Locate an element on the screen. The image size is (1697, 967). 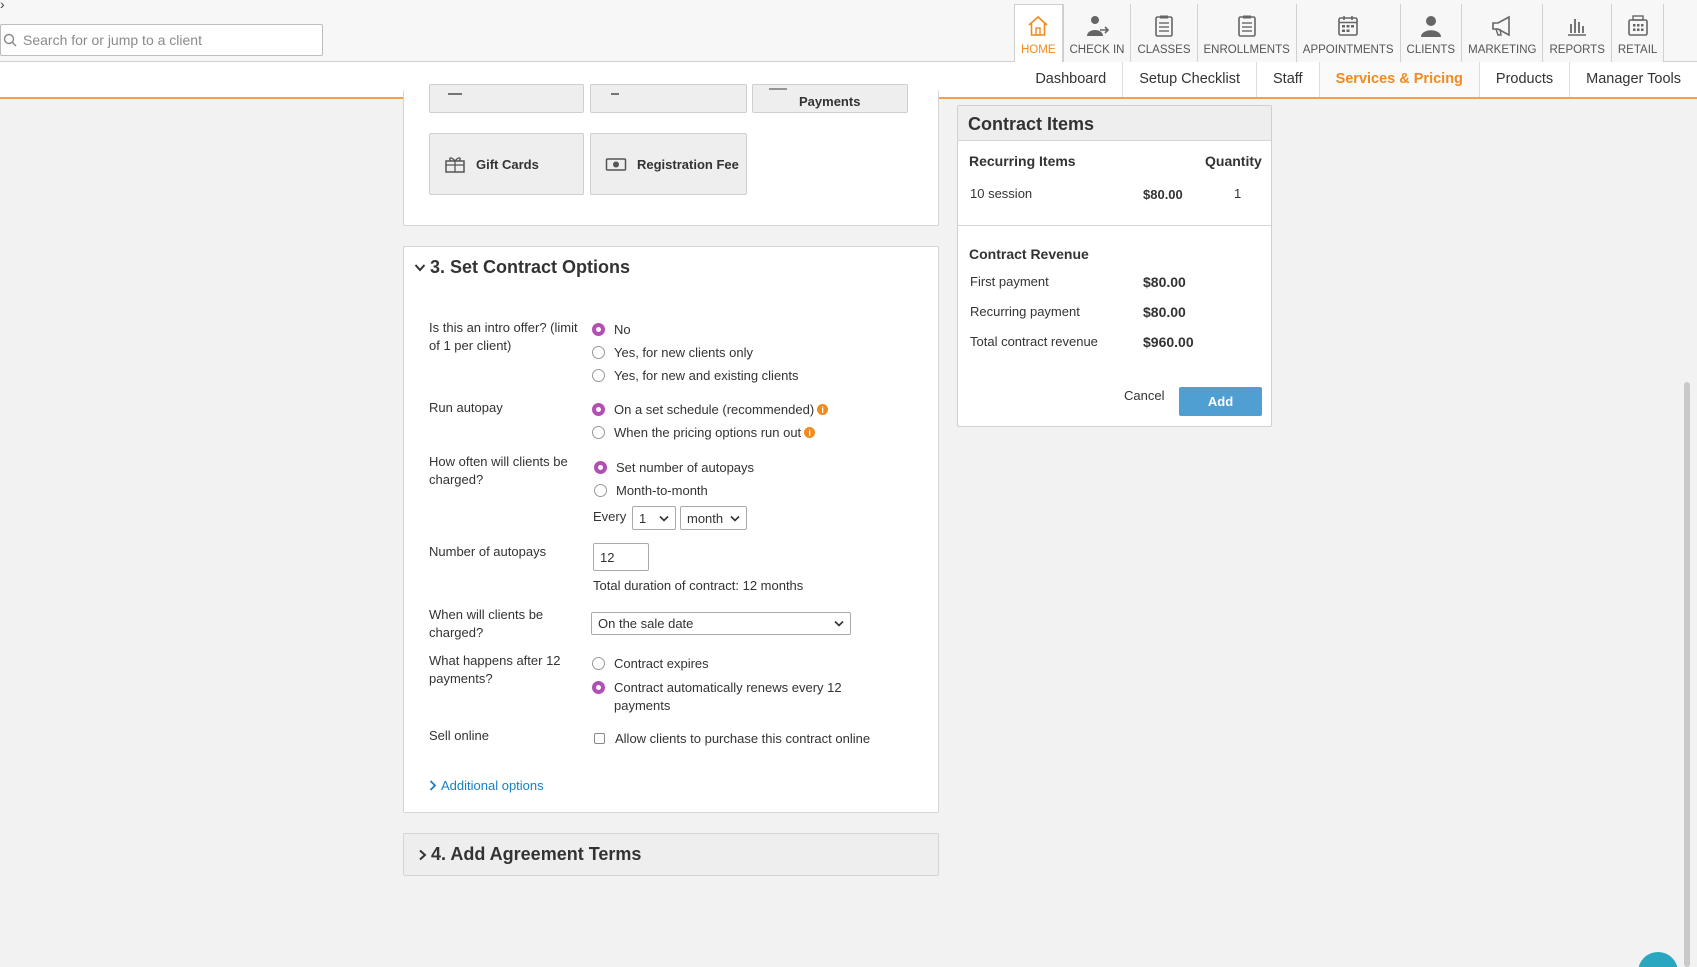
section-toggle-agreement: 4. Add Agreement Terms is located at coordinates (529, 854).